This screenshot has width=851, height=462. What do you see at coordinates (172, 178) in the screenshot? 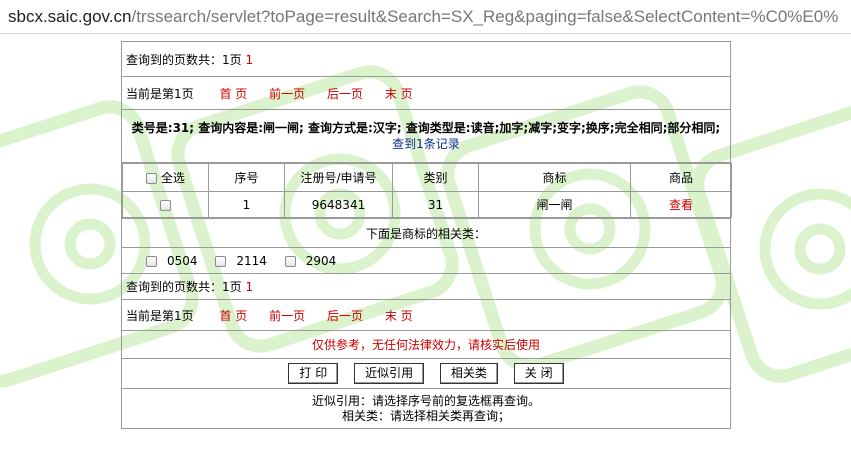
I see `select-all-label: 全选` at bounding box center [172, 178].